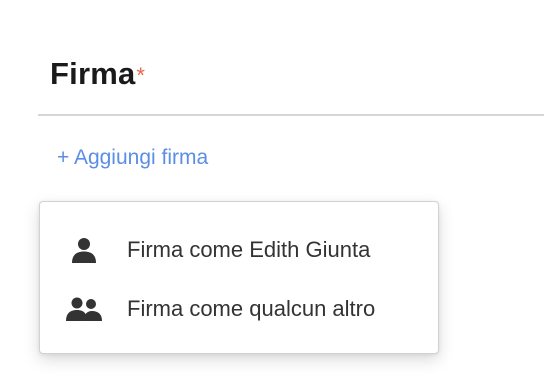  Describe the element at coordinates (84, 309) in the screenshot. I see `users-icon` at that location.